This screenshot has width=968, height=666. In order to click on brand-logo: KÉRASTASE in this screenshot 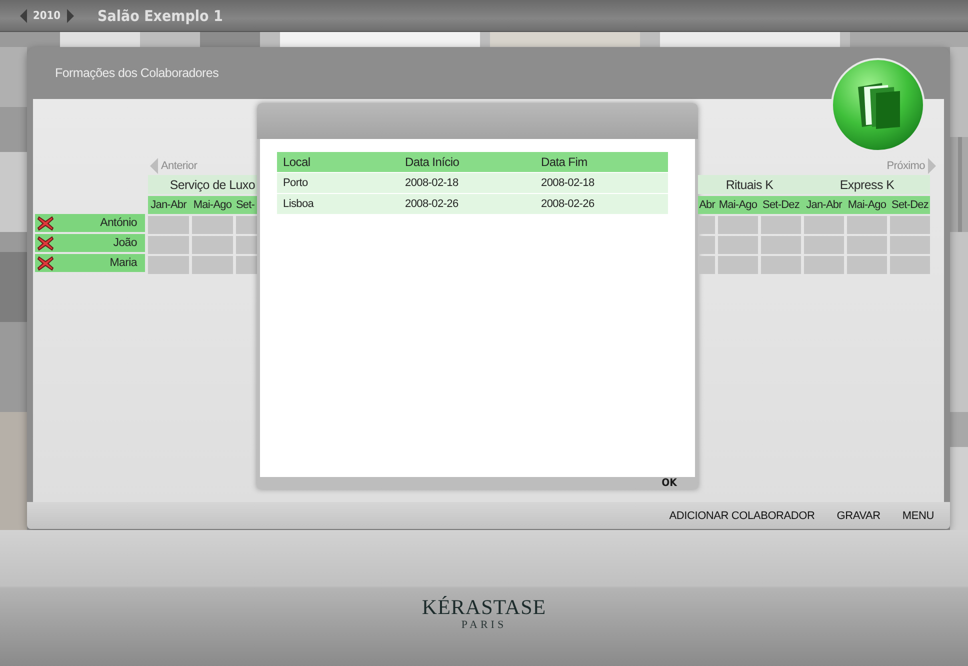, I will do `click(484, 607)`.